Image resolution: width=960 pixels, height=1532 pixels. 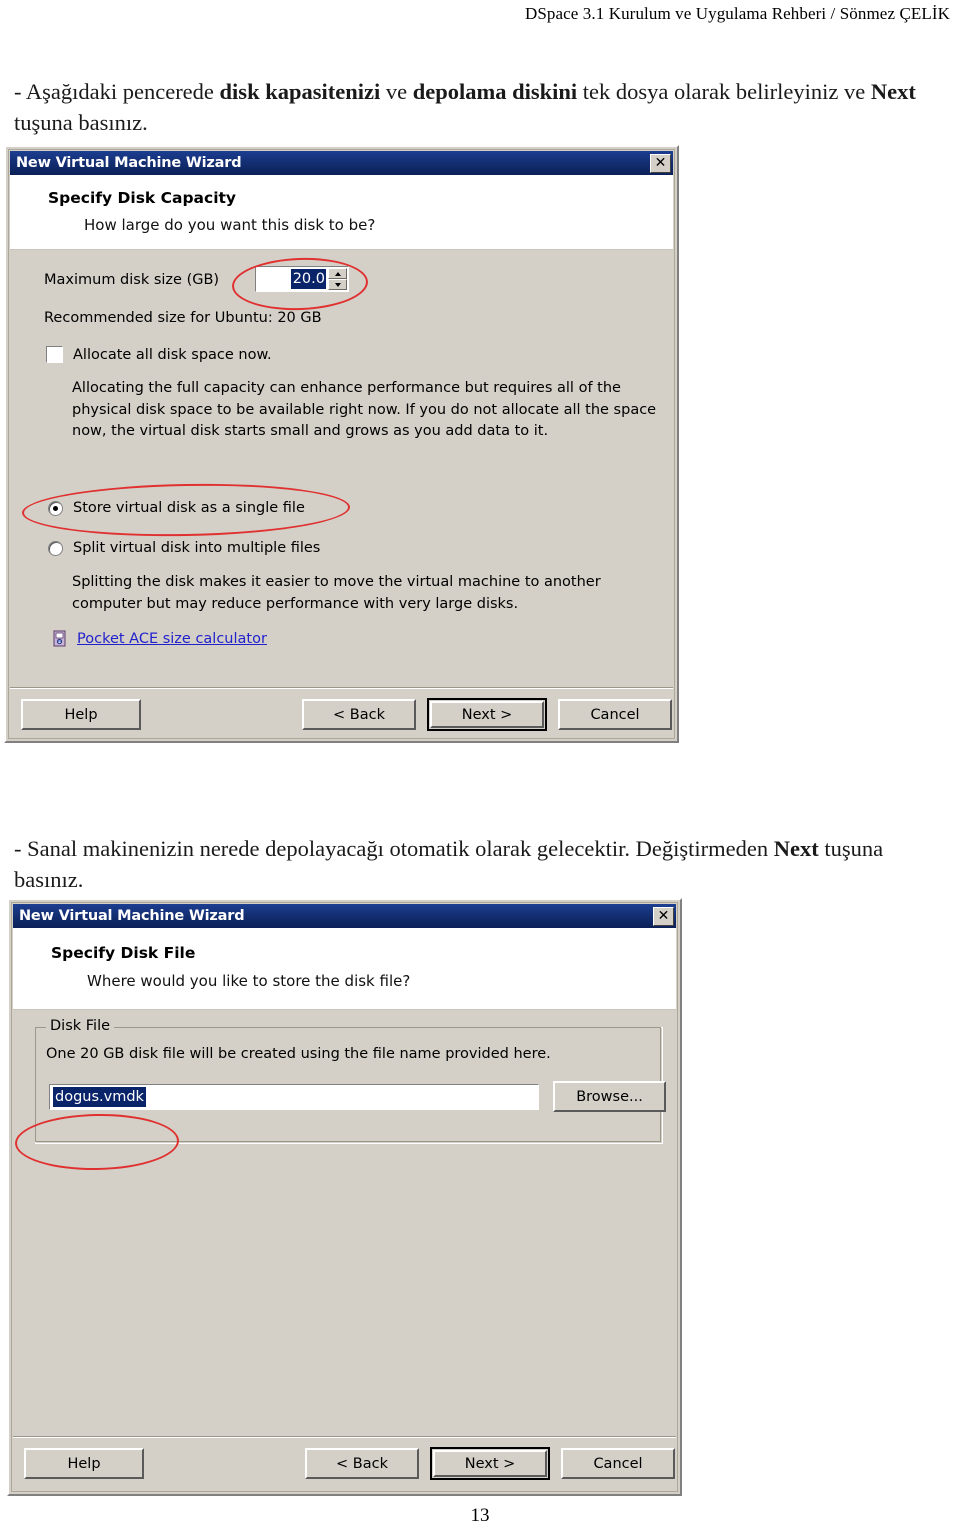 I want to click on radio-single-label: Store virtual disk as a single file, so click(x=189, y=508).